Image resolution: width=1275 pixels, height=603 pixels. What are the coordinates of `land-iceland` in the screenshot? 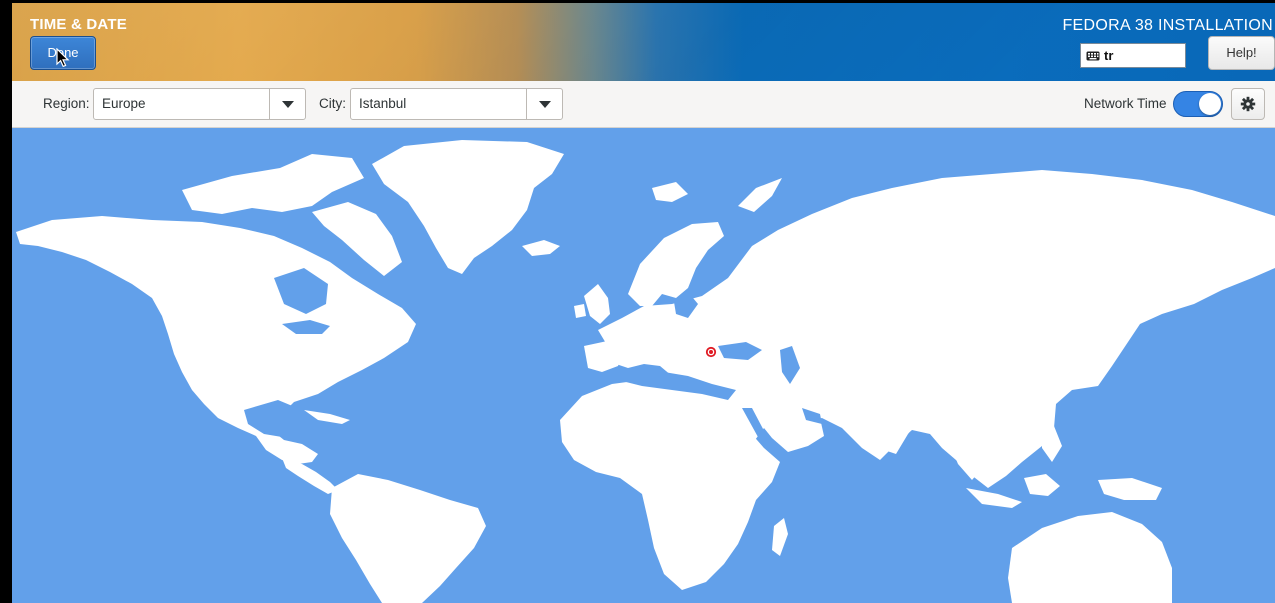 It's located at (541, 248).